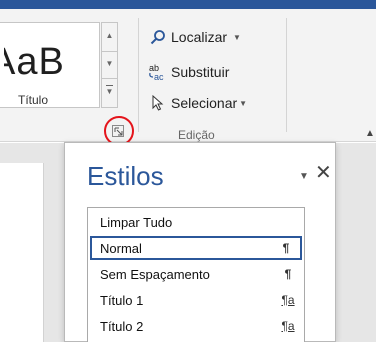 The image size is (376, 342). What do you see at coordinates (188, 4) in the screenshot?
I see `title-bar-strip` at bounding box center [188, 4].